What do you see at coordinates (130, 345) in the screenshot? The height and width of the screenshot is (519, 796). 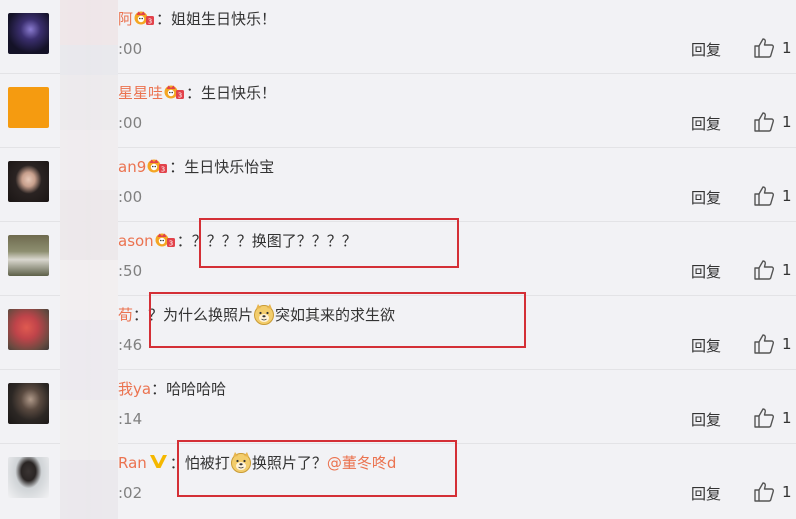 I see `comment-time: :46` at bounding box center [130, 345].